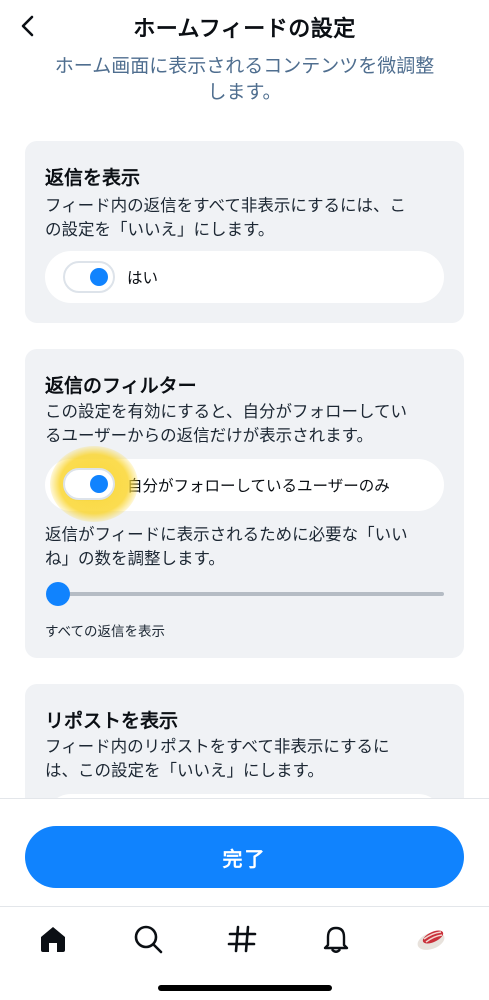  I want to click on footer: 完了, so click(244, 853).